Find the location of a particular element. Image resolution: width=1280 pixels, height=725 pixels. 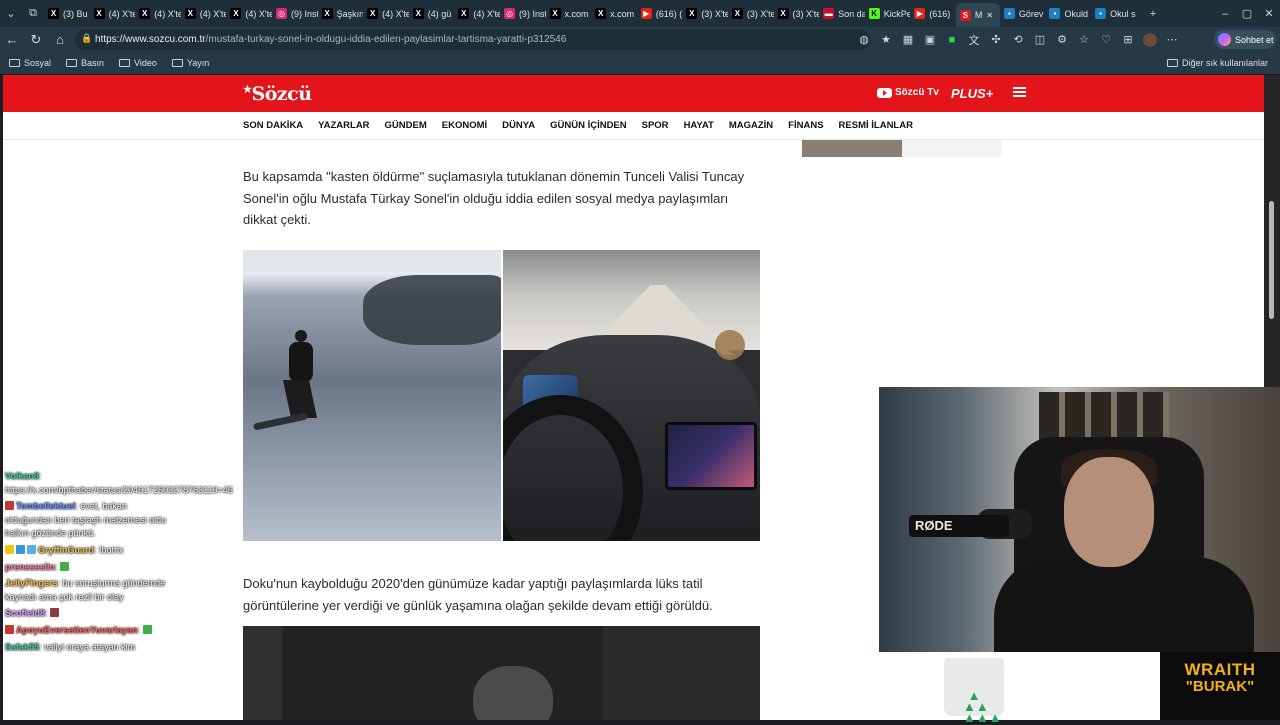

tab-label: M is located at coordinates (978, 15).